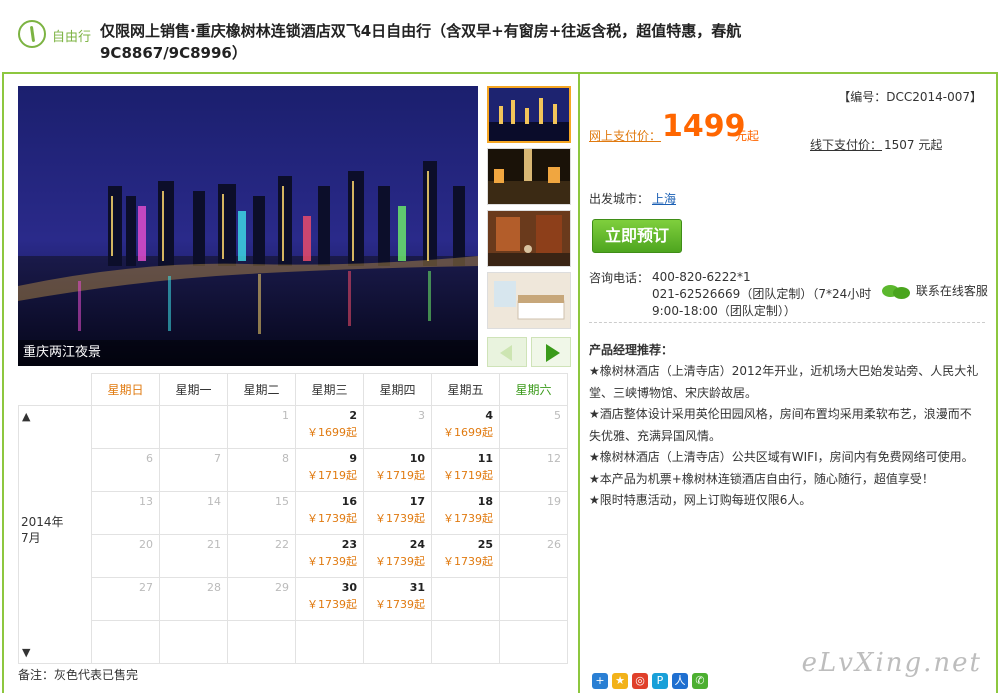 The height and width of the screenshot is (693, 999). I want to click on thumb-prev-button, so click(507, 352).